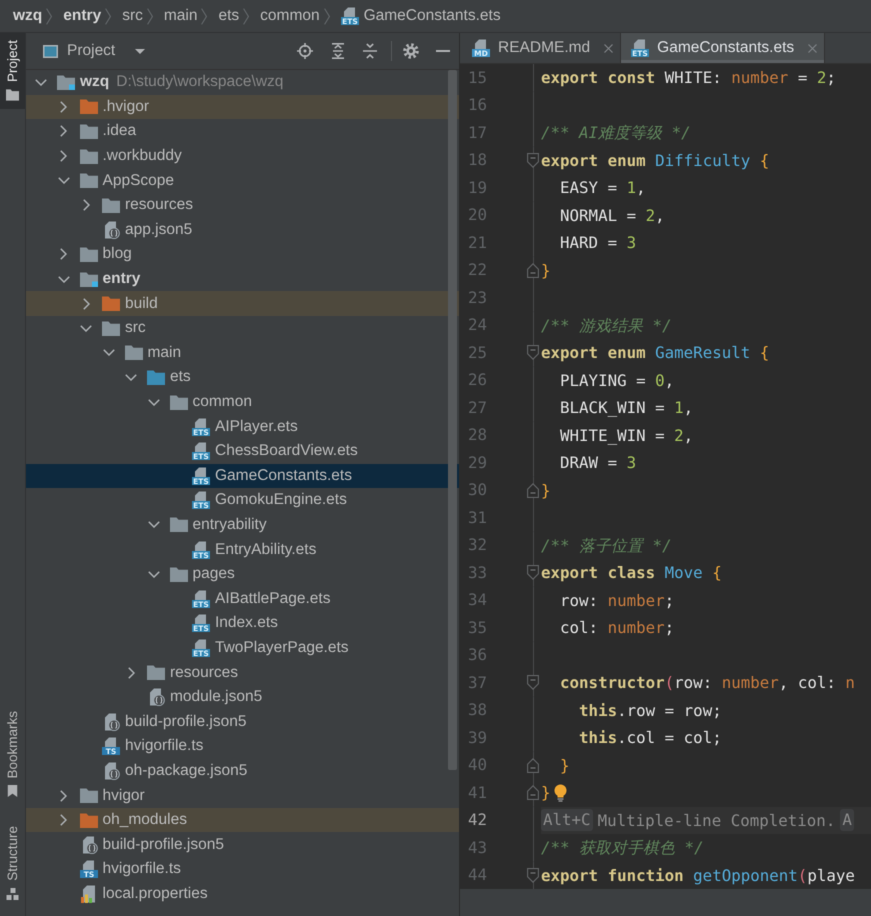 The width and height of the screenshot is (871, 916). What do you see at coordinates (560, 793) in the screenshot?
I see `lightbulb-icon` at bounding box center [560, 793].